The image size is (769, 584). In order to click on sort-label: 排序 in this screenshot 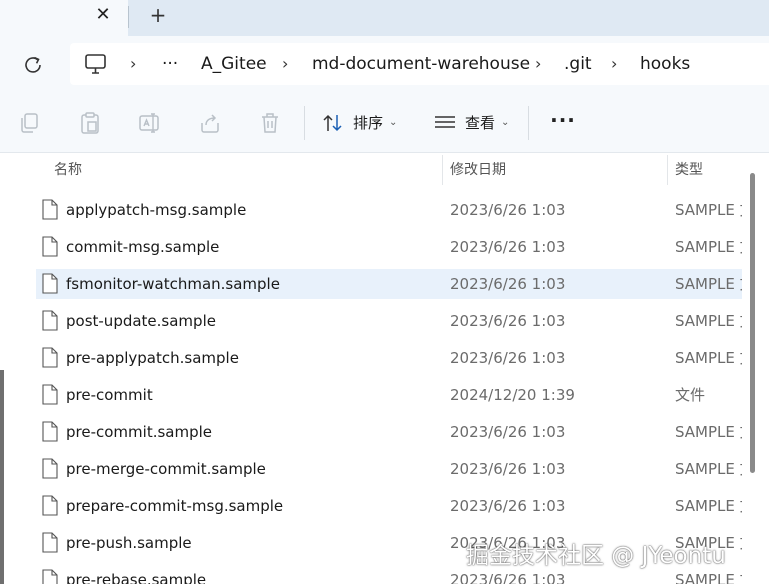, I will do `click(368, 123)`.